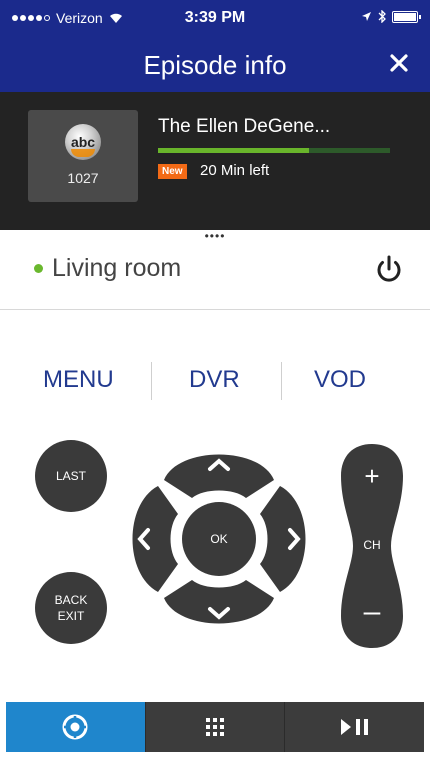 Image resolution: width=430 pixels, height=759 pixels. Describe the element at coordinates (391, 16) in the screenshot. I see `status-indicators` at that location.